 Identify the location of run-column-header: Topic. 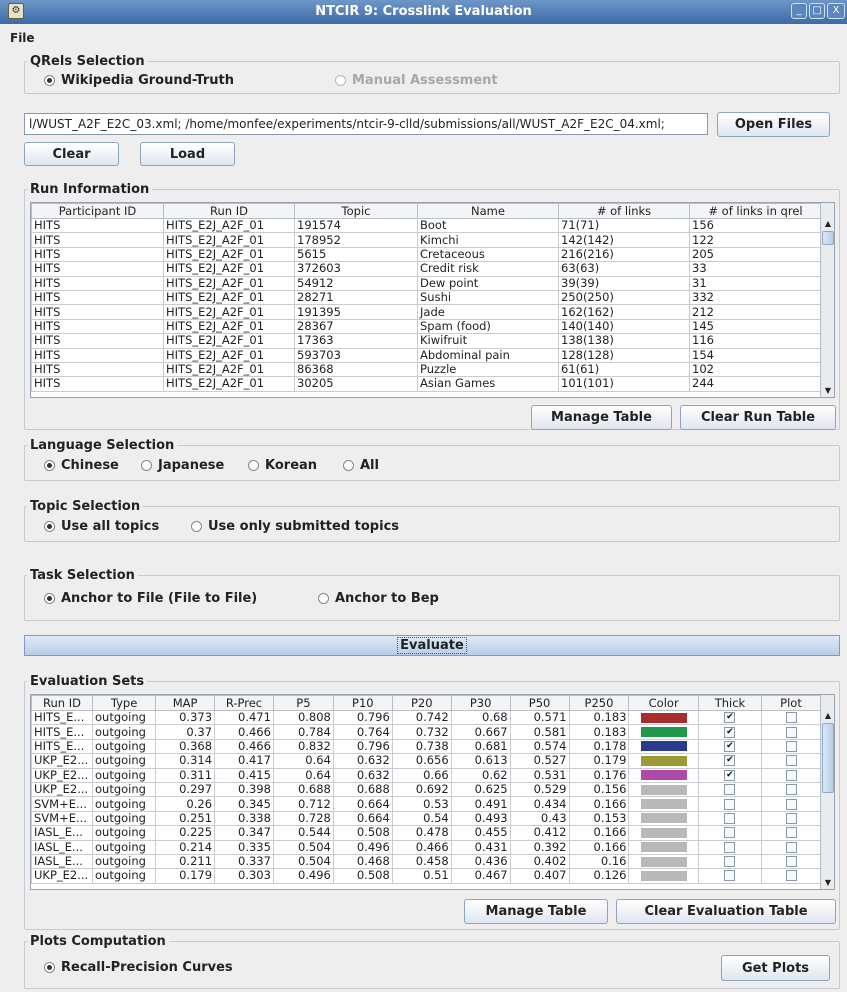
(356, 211).